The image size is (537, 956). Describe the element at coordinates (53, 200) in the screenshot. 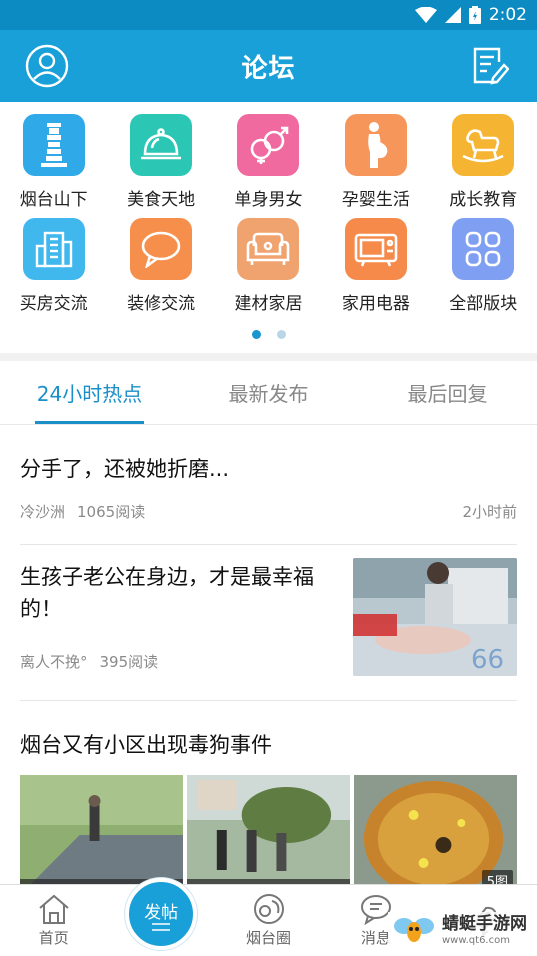

I see `category-label: 烟台山下` at that location.